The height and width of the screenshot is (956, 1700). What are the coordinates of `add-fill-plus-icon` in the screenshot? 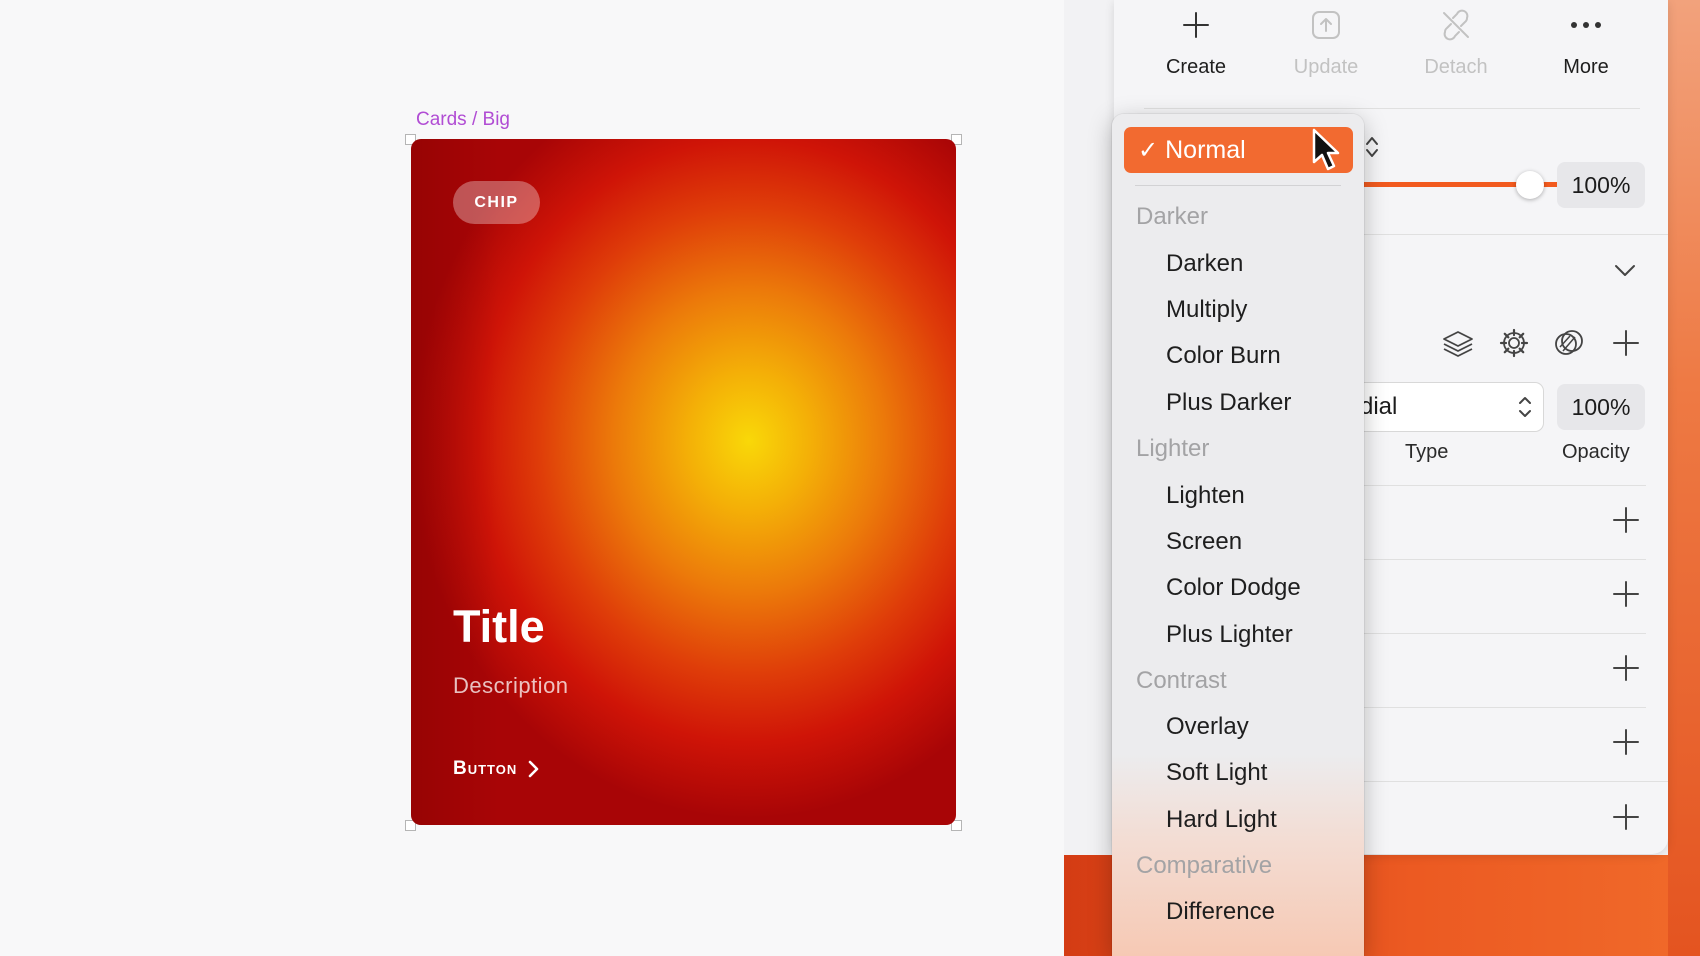 It's located at (1626, 343).